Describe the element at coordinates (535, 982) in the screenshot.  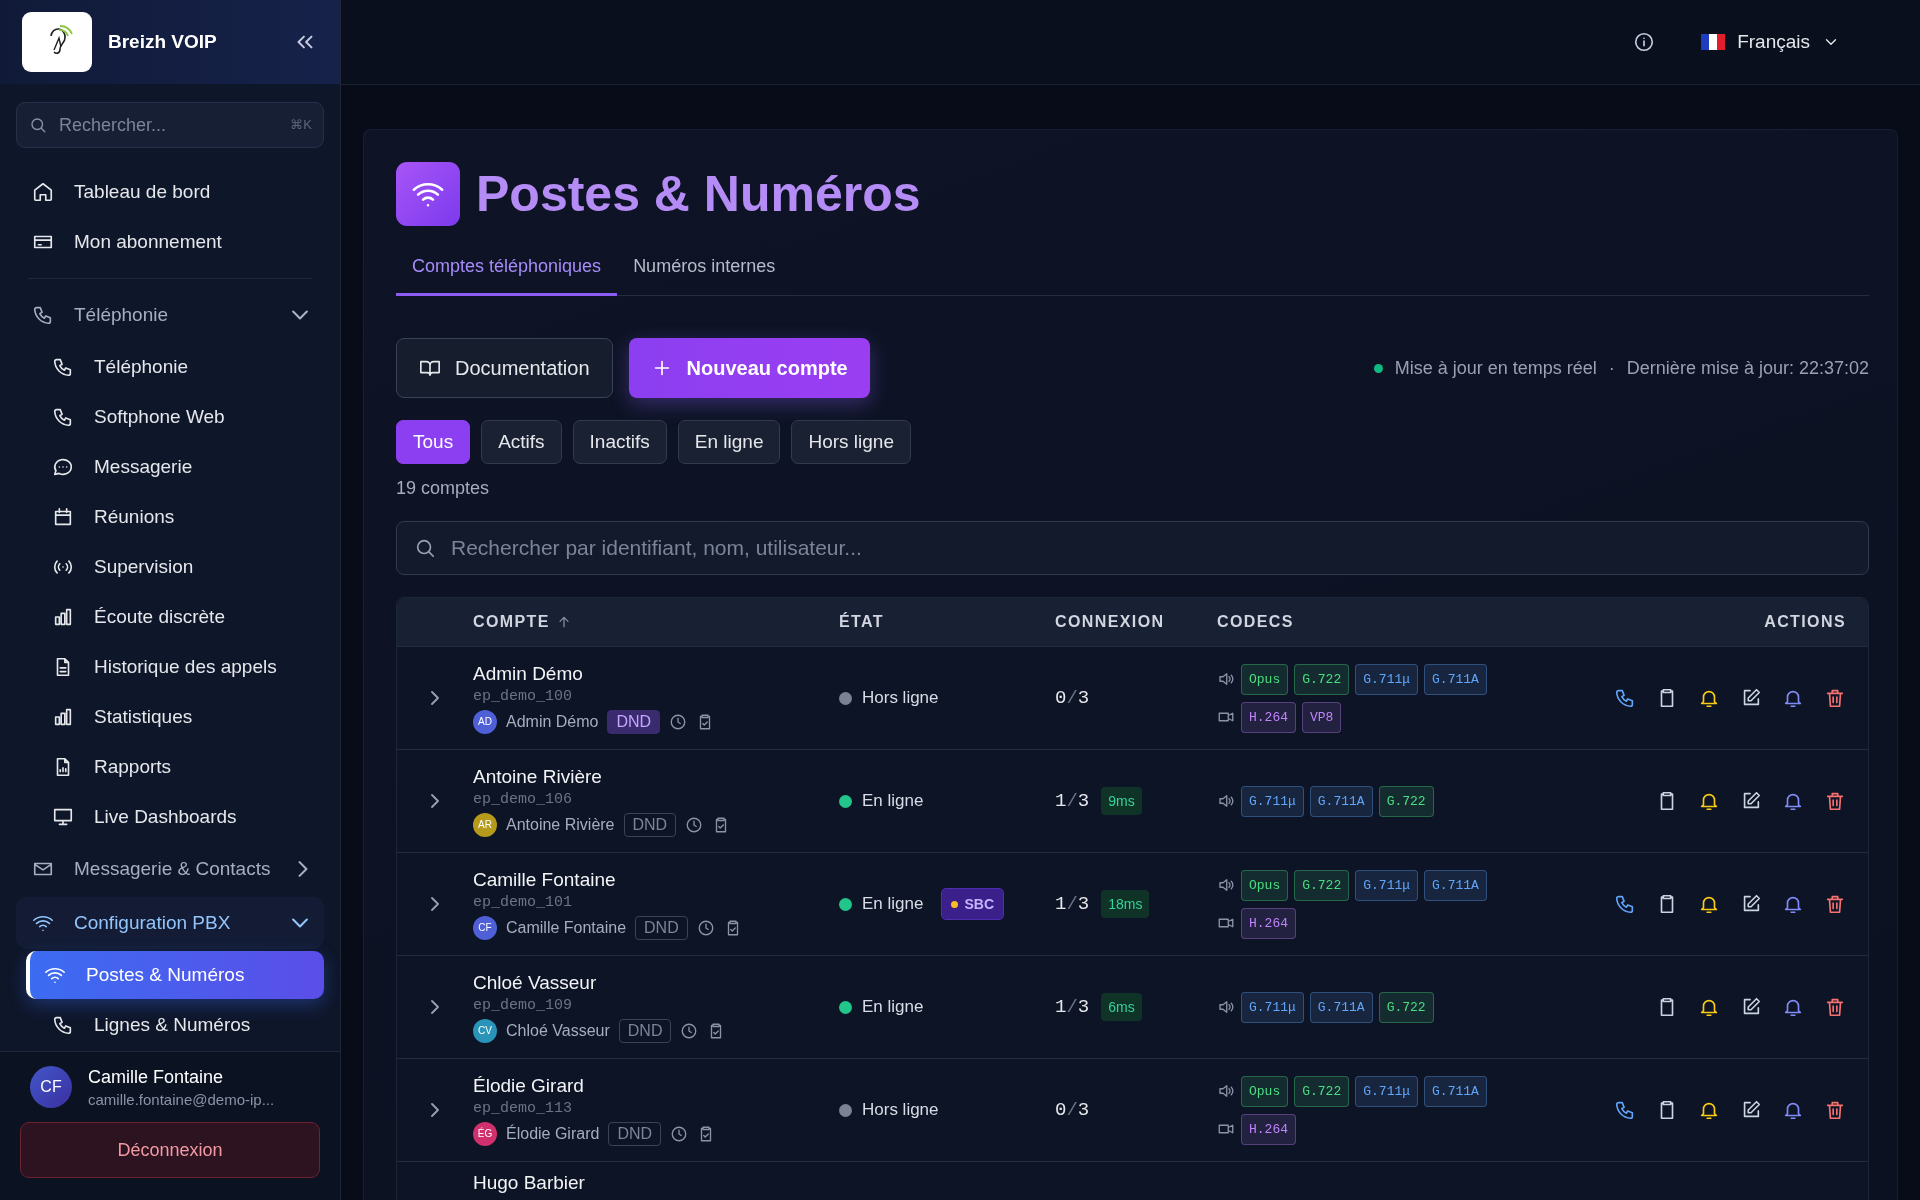
I see `account-name: Chloé Vasseur` at that location.